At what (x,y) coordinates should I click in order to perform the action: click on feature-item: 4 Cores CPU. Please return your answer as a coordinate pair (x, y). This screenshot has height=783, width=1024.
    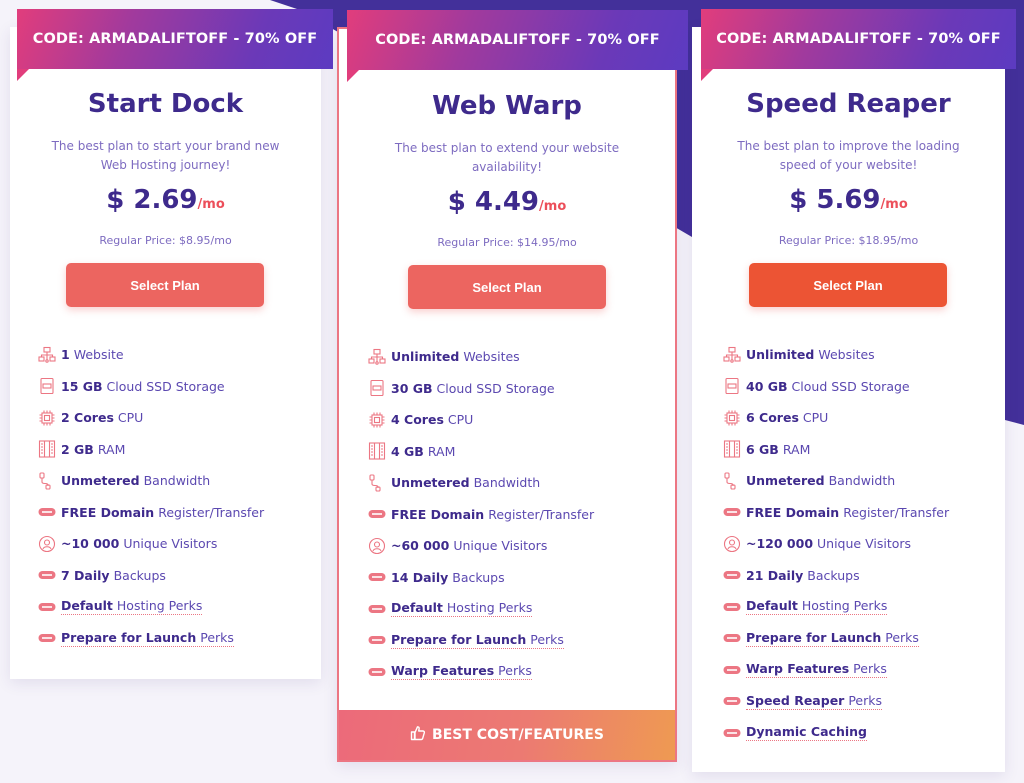
    Looking at the image, I should click on (481, 420).